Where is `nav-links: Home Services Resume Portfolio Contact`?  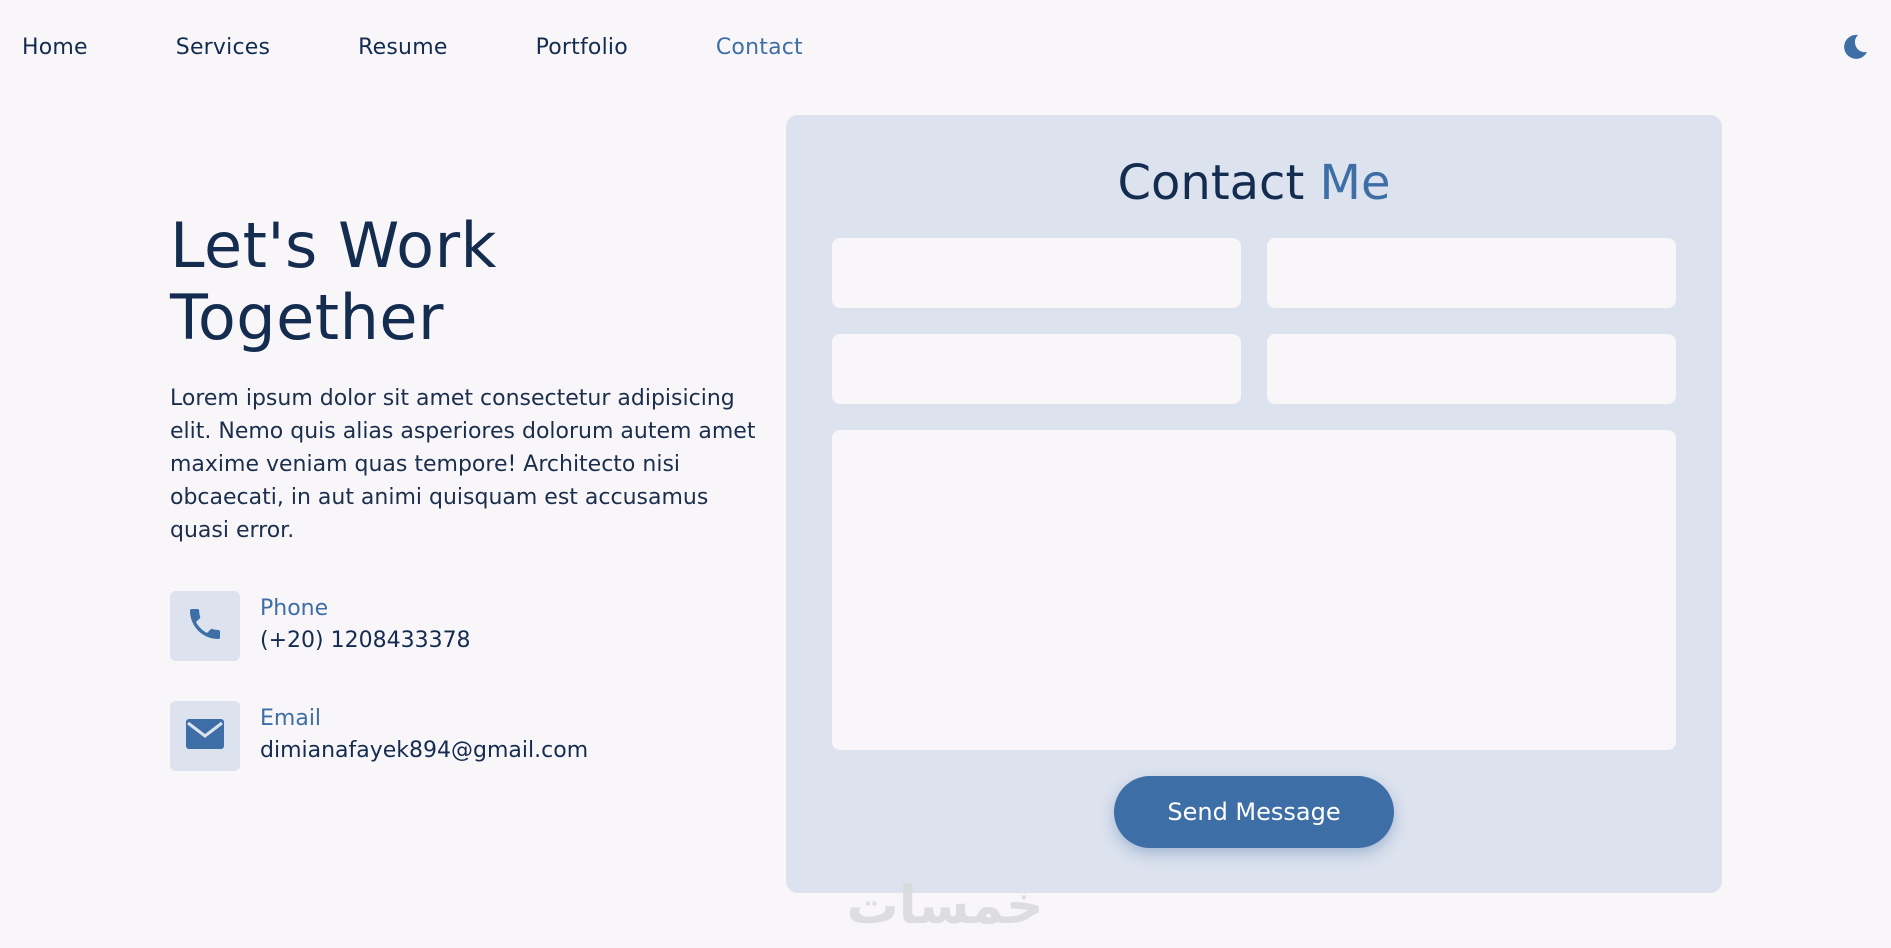
nav-links: Home Services Resume Portfolio Contact is located at coordinates (445, 47).